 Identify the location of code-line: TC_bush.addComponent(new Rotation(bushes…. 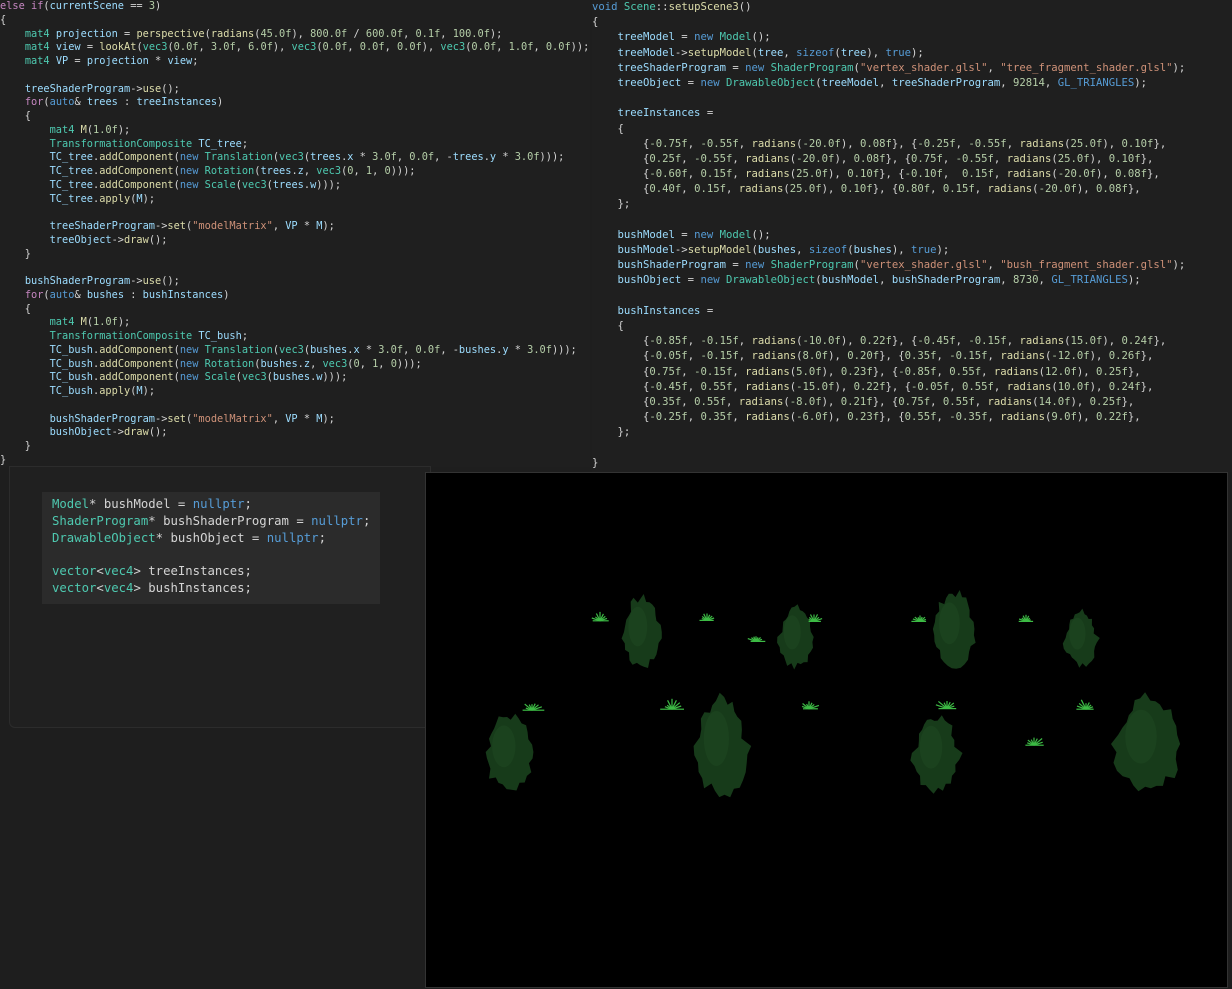
(295, 365).